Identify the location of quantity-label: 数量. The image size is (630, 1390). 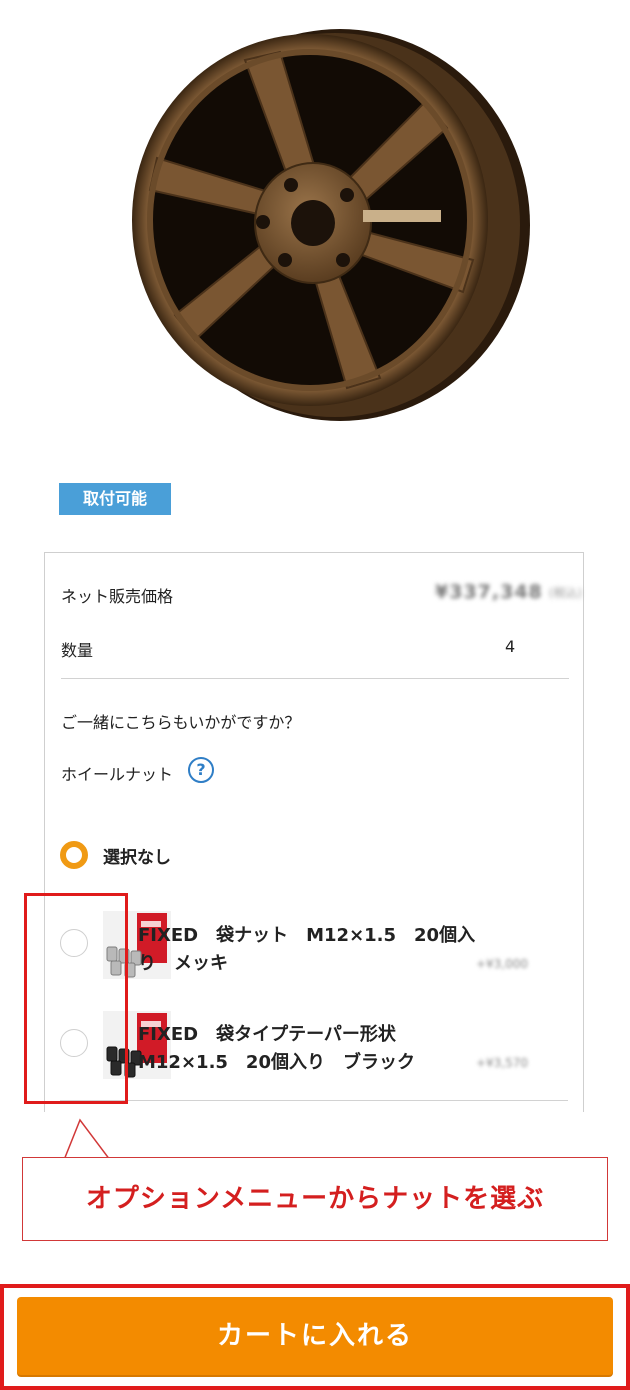
(77, 650).